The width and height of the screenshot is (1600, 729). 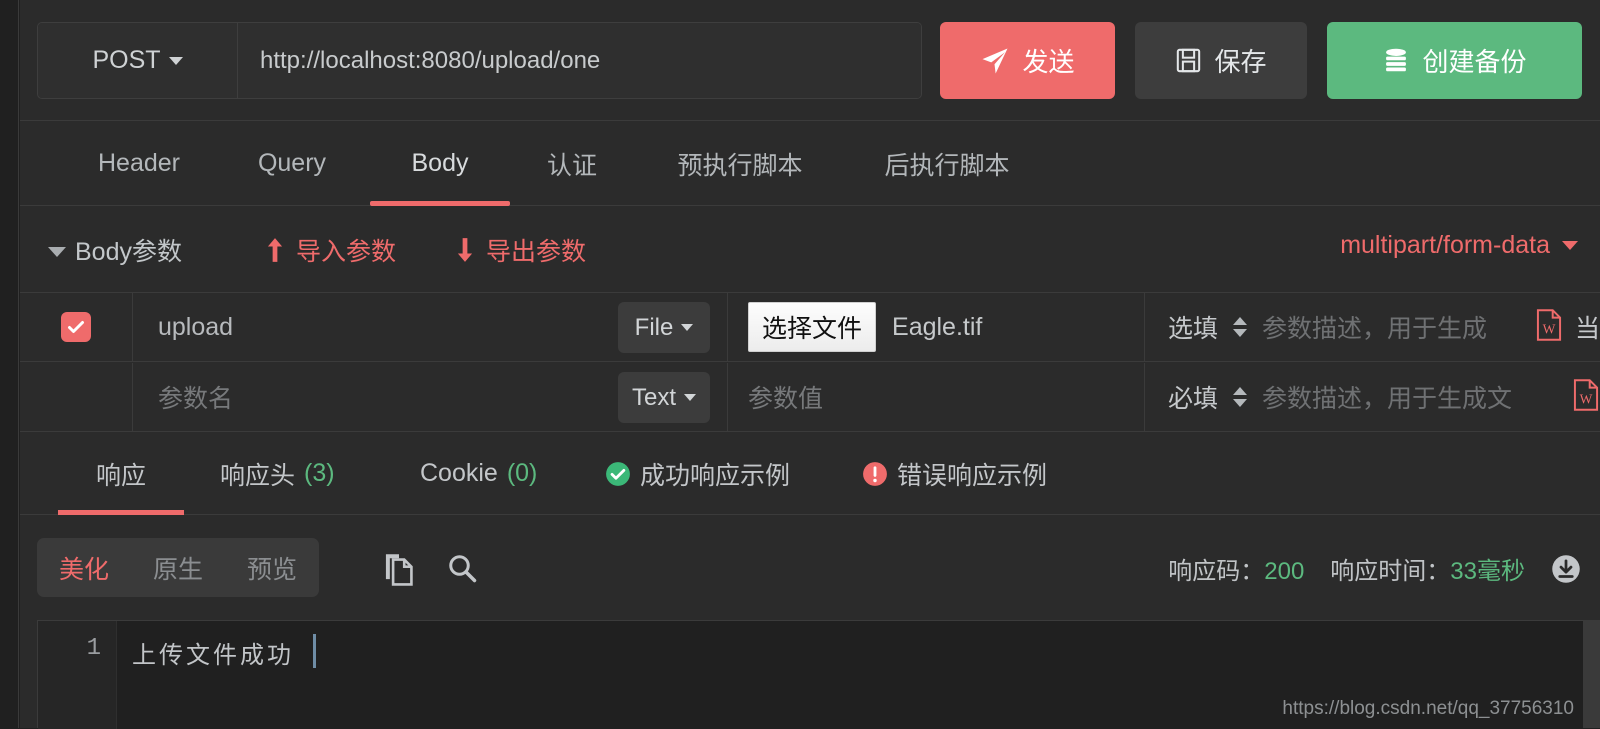 I want to click on param-type-dropdown: File, so click(x=664, y=327).